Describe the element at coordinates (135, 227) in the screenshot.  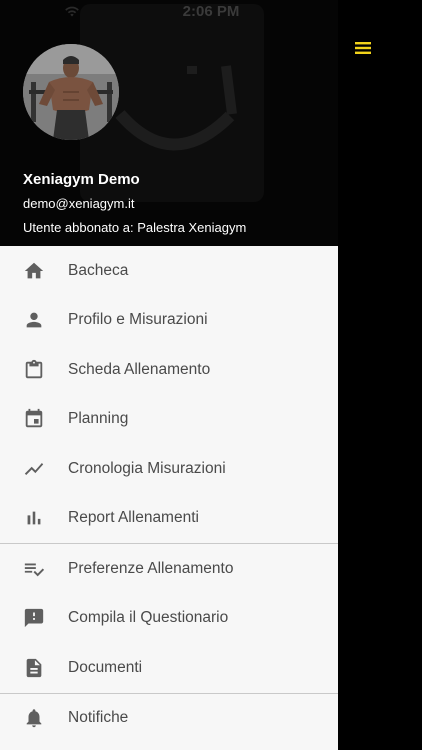
I see `subscription-info: Utente abbonato a: Palestra Xeniagym` at that location.